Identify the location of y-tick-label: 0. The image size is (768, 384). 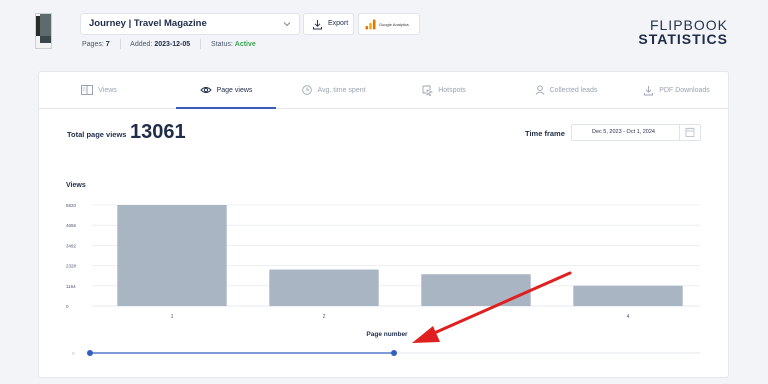
(67, 306).